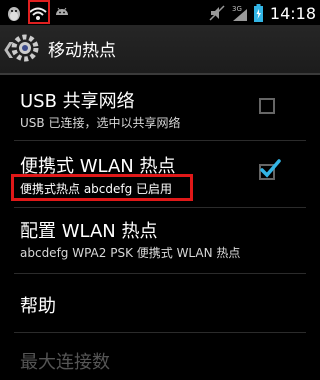  What do you see at coordinates (25, 48) in the screenshot?
I see `settings-icon` at bounding box center [25, 48].